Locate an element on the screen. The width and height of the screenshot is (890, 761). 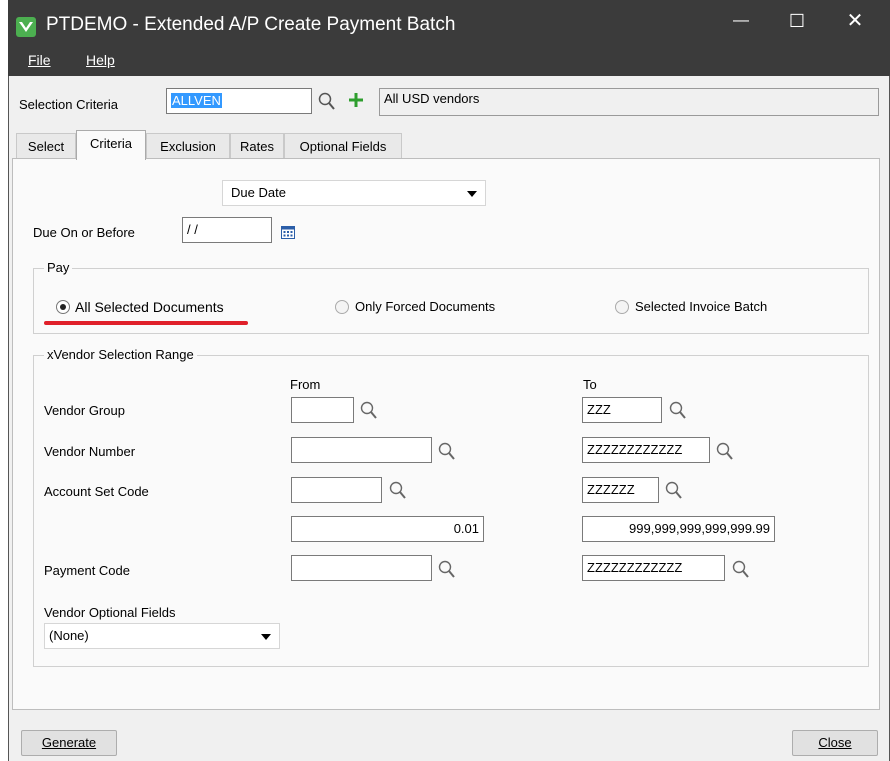
selection-criteria-description: All USD vendors is located at coordinates (629, 102).